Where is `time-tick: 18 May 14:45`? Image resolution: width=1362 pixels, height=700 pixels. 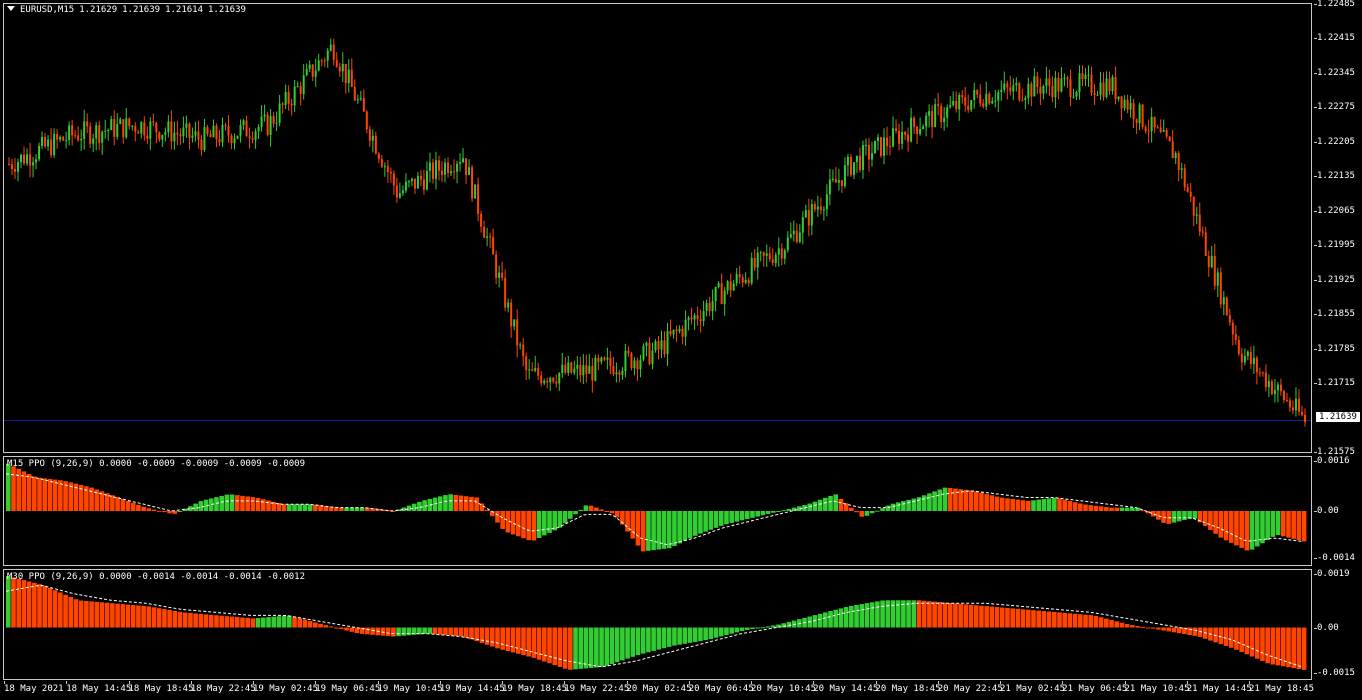 time-tick: 18 May 14:45 is located at coordinates (99, 687).